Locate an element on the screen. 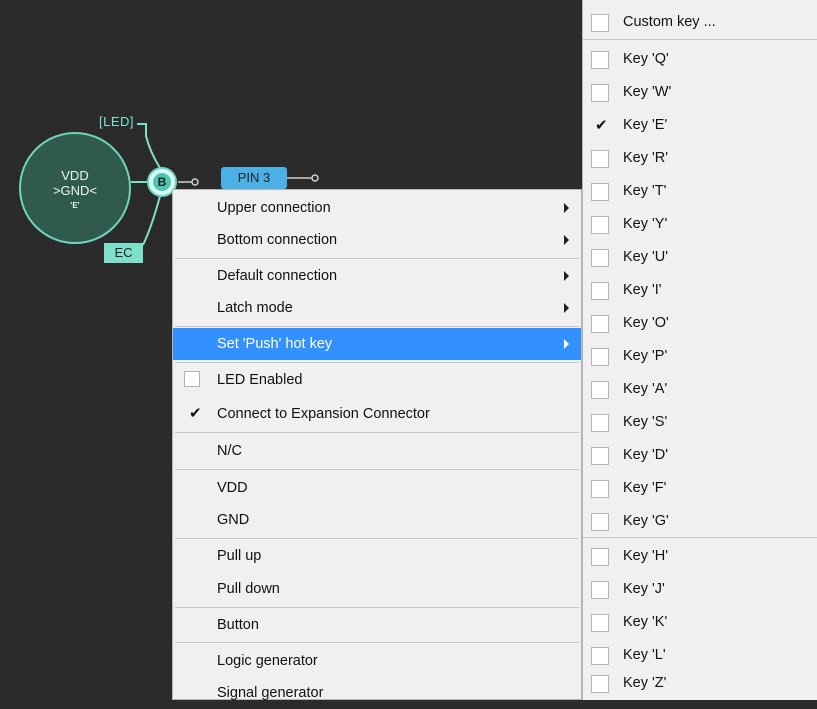 Image resolution: width=817 pixels, height=709 pixels. menu-item-label: GND is located at coordinates (233, 520).